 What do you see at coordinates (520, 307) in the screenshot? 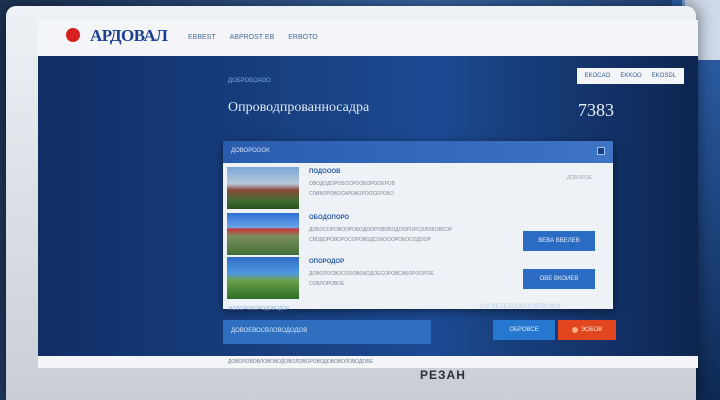
I see `section-caption: 100 ВЕЛЕЛООВОСВЕВОЖО` at bounding box center [520, 307].